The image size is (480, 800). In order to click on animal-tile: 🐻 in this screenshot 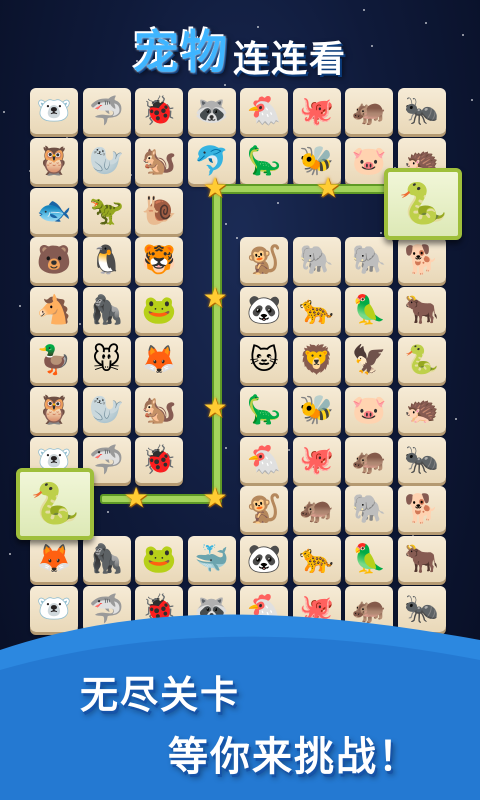, I will do `click(54, 260)`.